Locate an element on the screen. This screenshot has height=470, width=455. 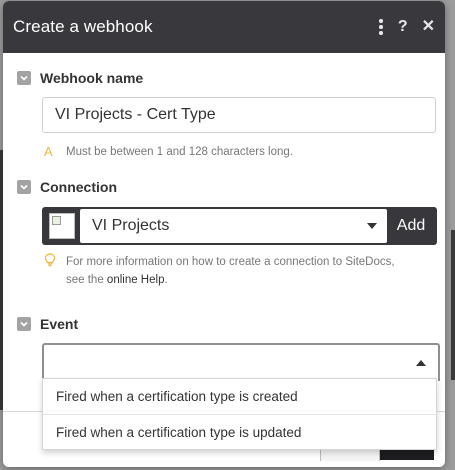
connection-section-header: Connection is located at coordinates (67, 187).